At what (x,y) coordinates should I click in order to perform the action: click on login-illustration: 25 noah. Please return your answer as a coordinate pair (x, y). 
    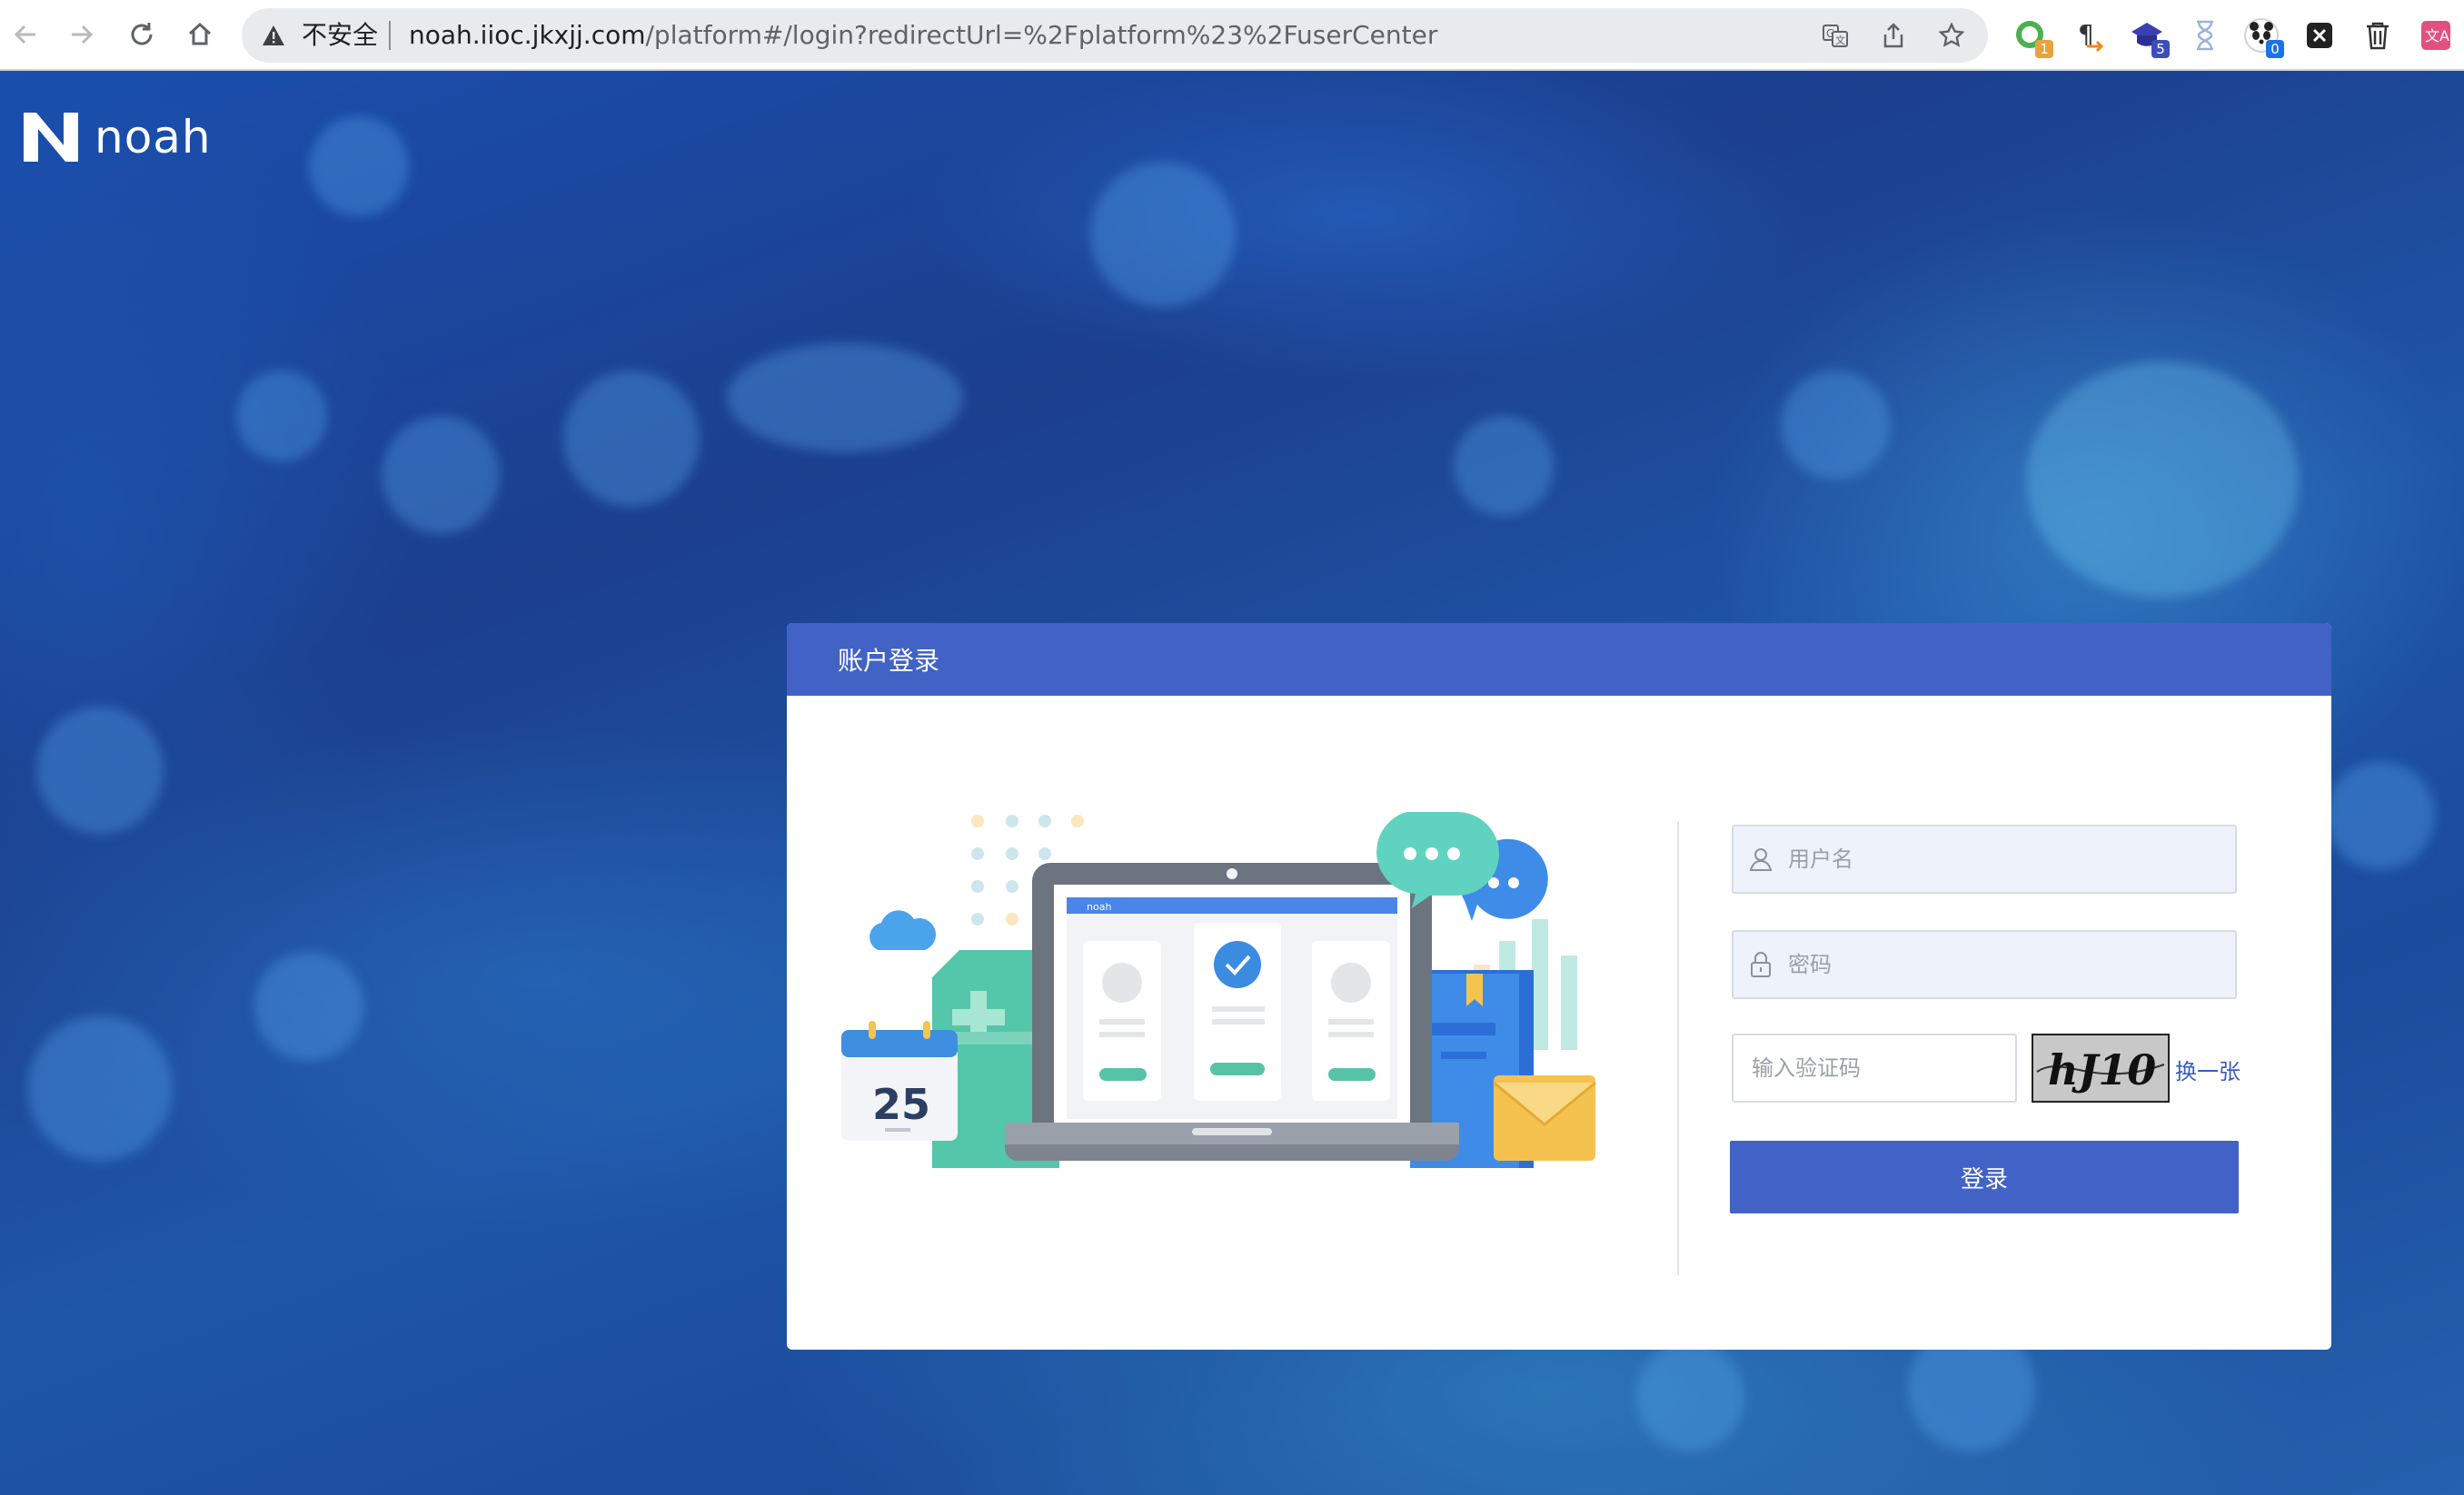
    Looking at the image, I should click on (1219, 990).